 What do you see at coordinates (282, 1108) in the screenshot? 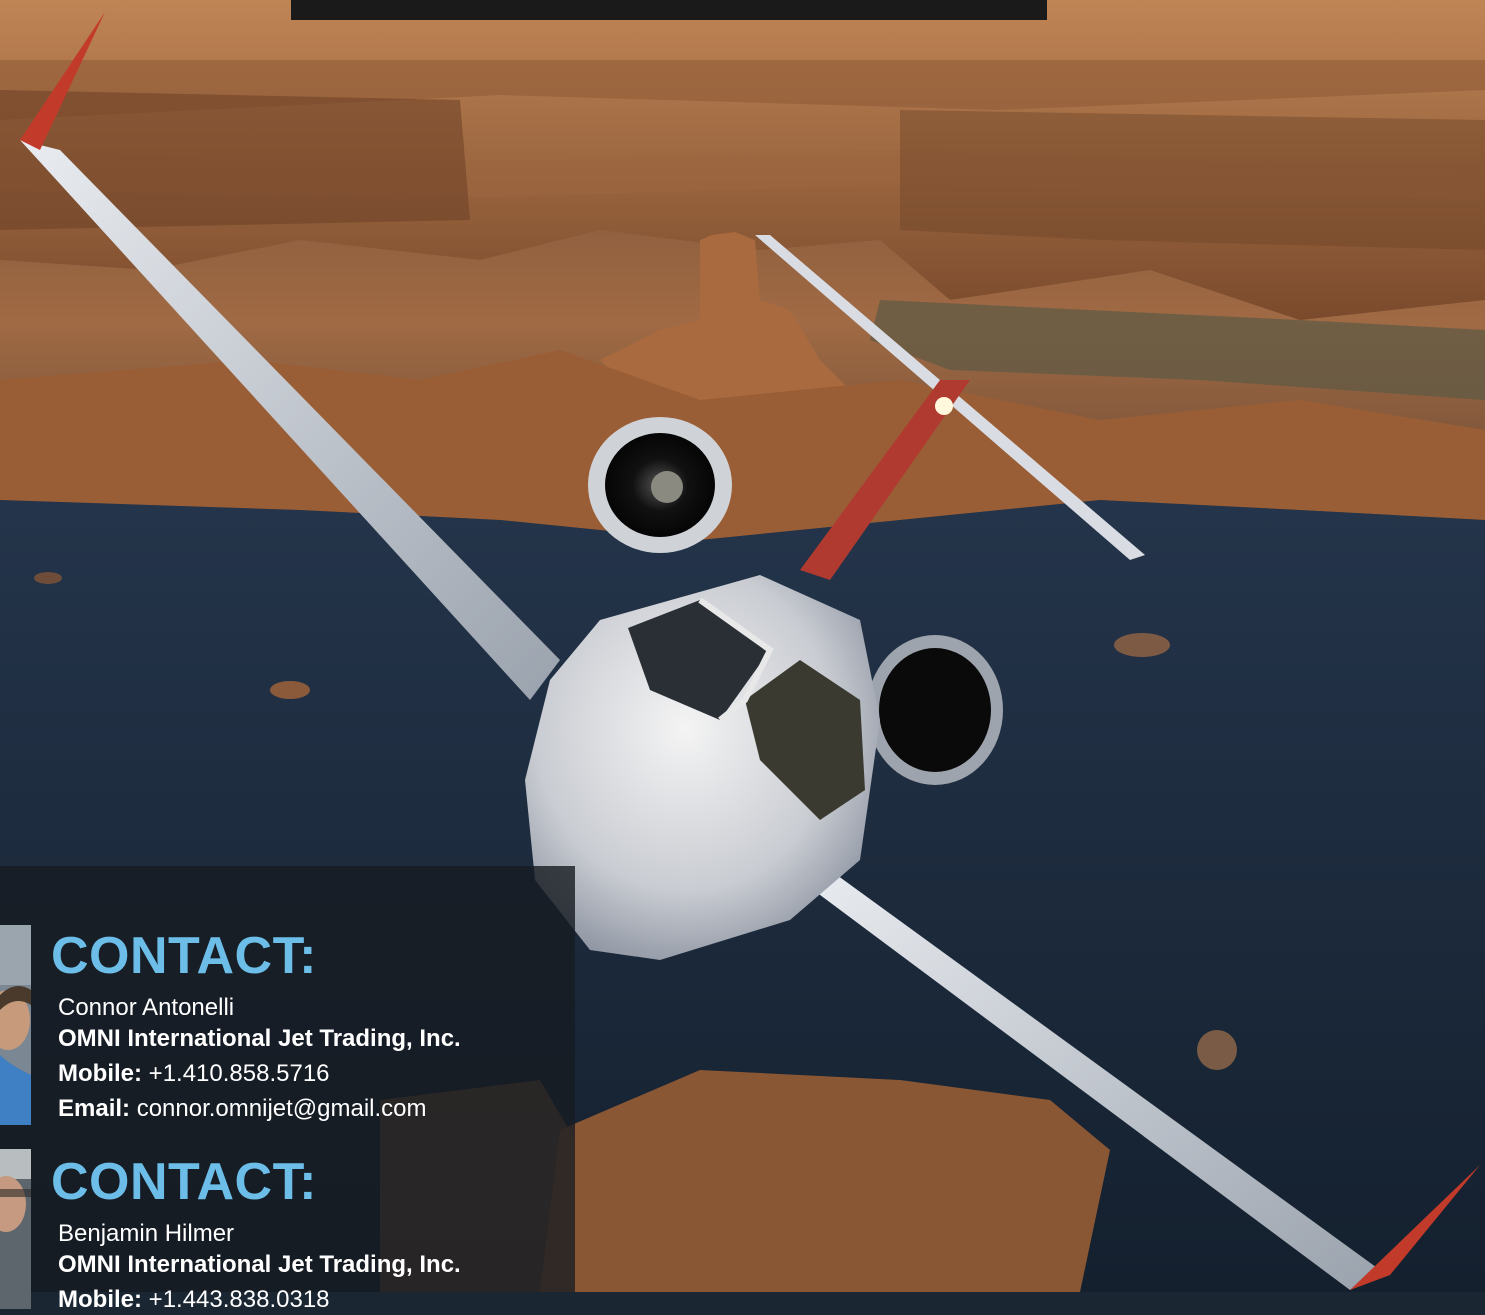
I see `email-address: connor.omnijet@gmail.com` at bounding box center [282, 1108].